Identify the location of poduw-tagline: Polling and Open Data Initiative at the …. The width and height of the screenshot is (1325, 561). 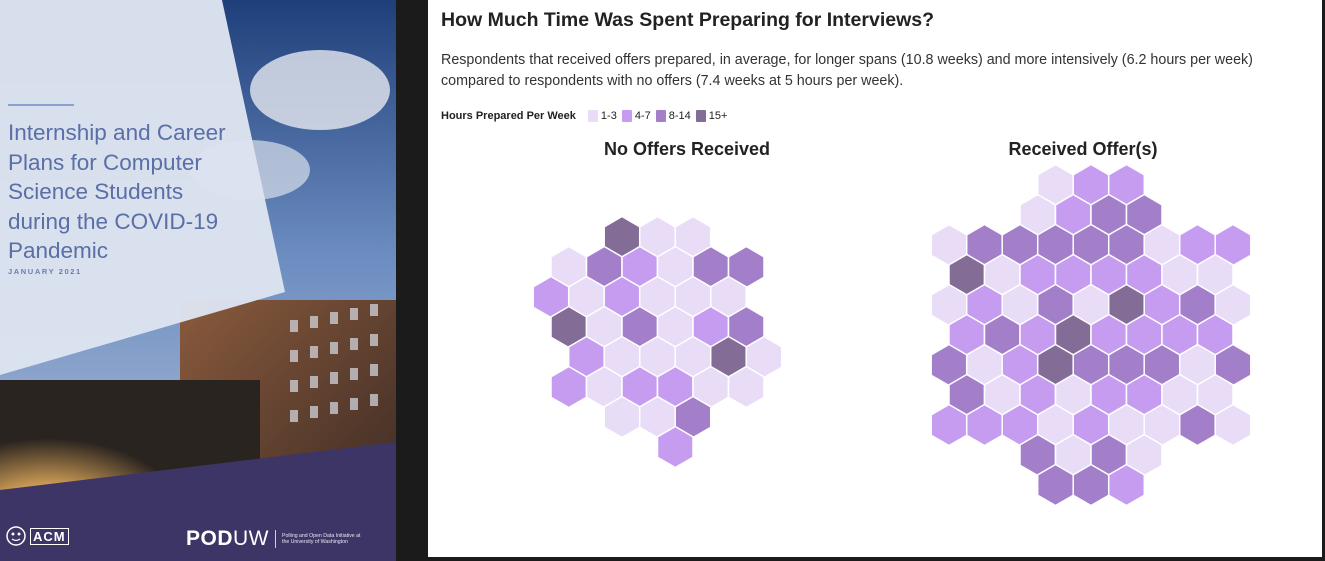
(321, 539).